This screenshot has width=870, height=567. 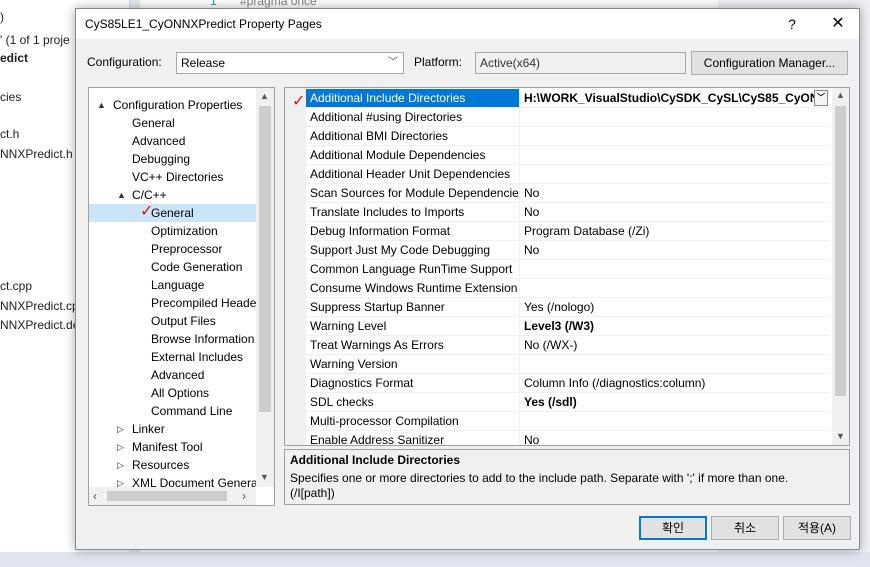 I want to click on tree-item: Command Line, so click(x=172, y=411).